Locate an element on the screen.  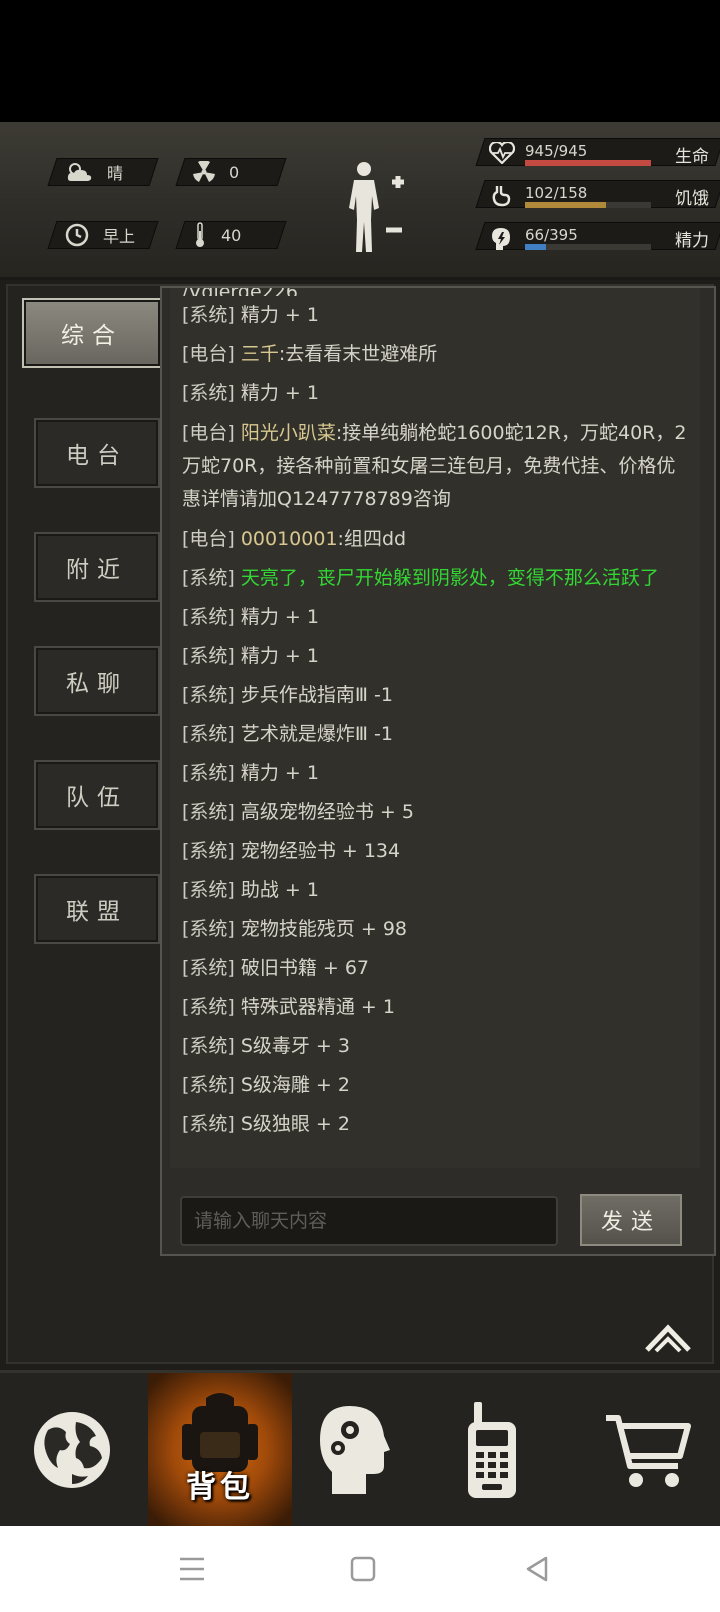
bottom-nav: 背包 is located at coordinates (360, 1448).